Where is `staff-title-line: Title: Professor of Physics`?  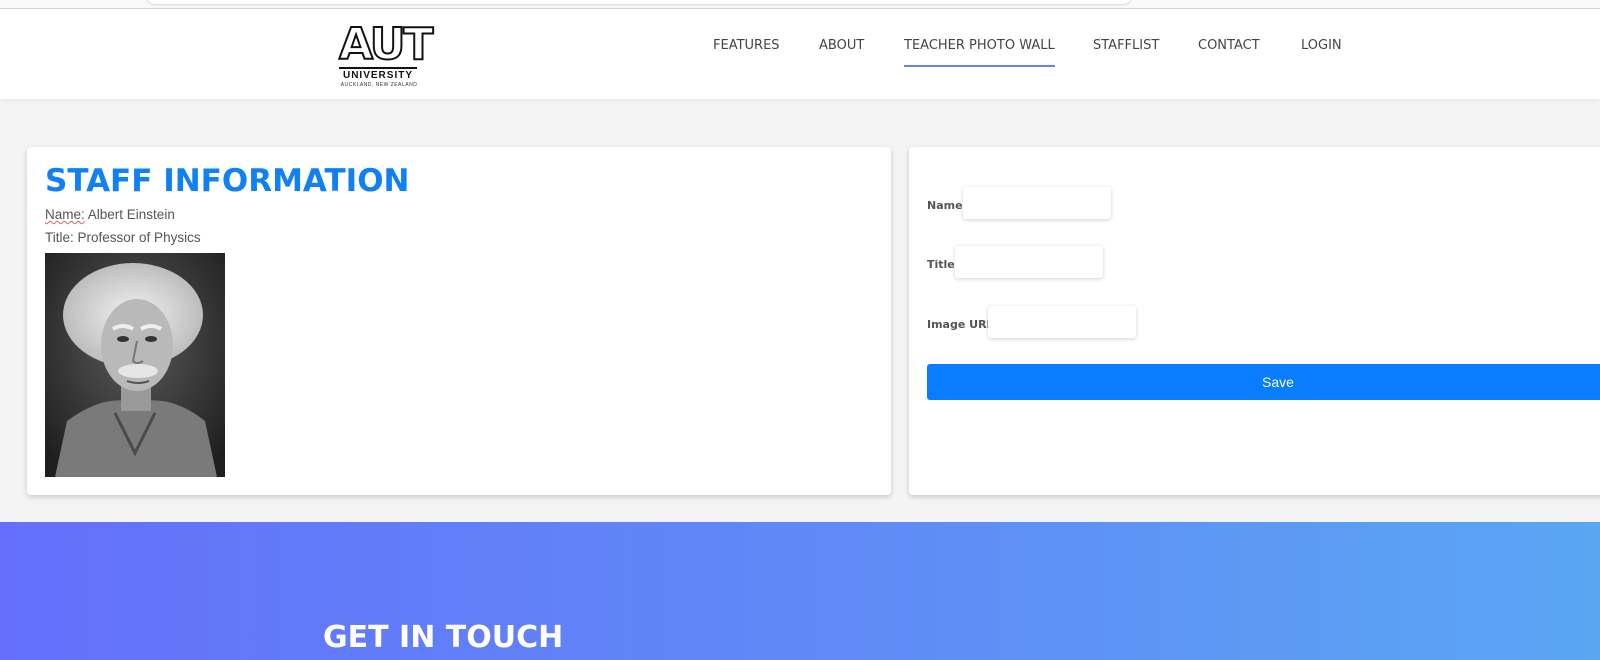 staff-title-line: Title: Professor of Physics is located at coordinates (123, 237).